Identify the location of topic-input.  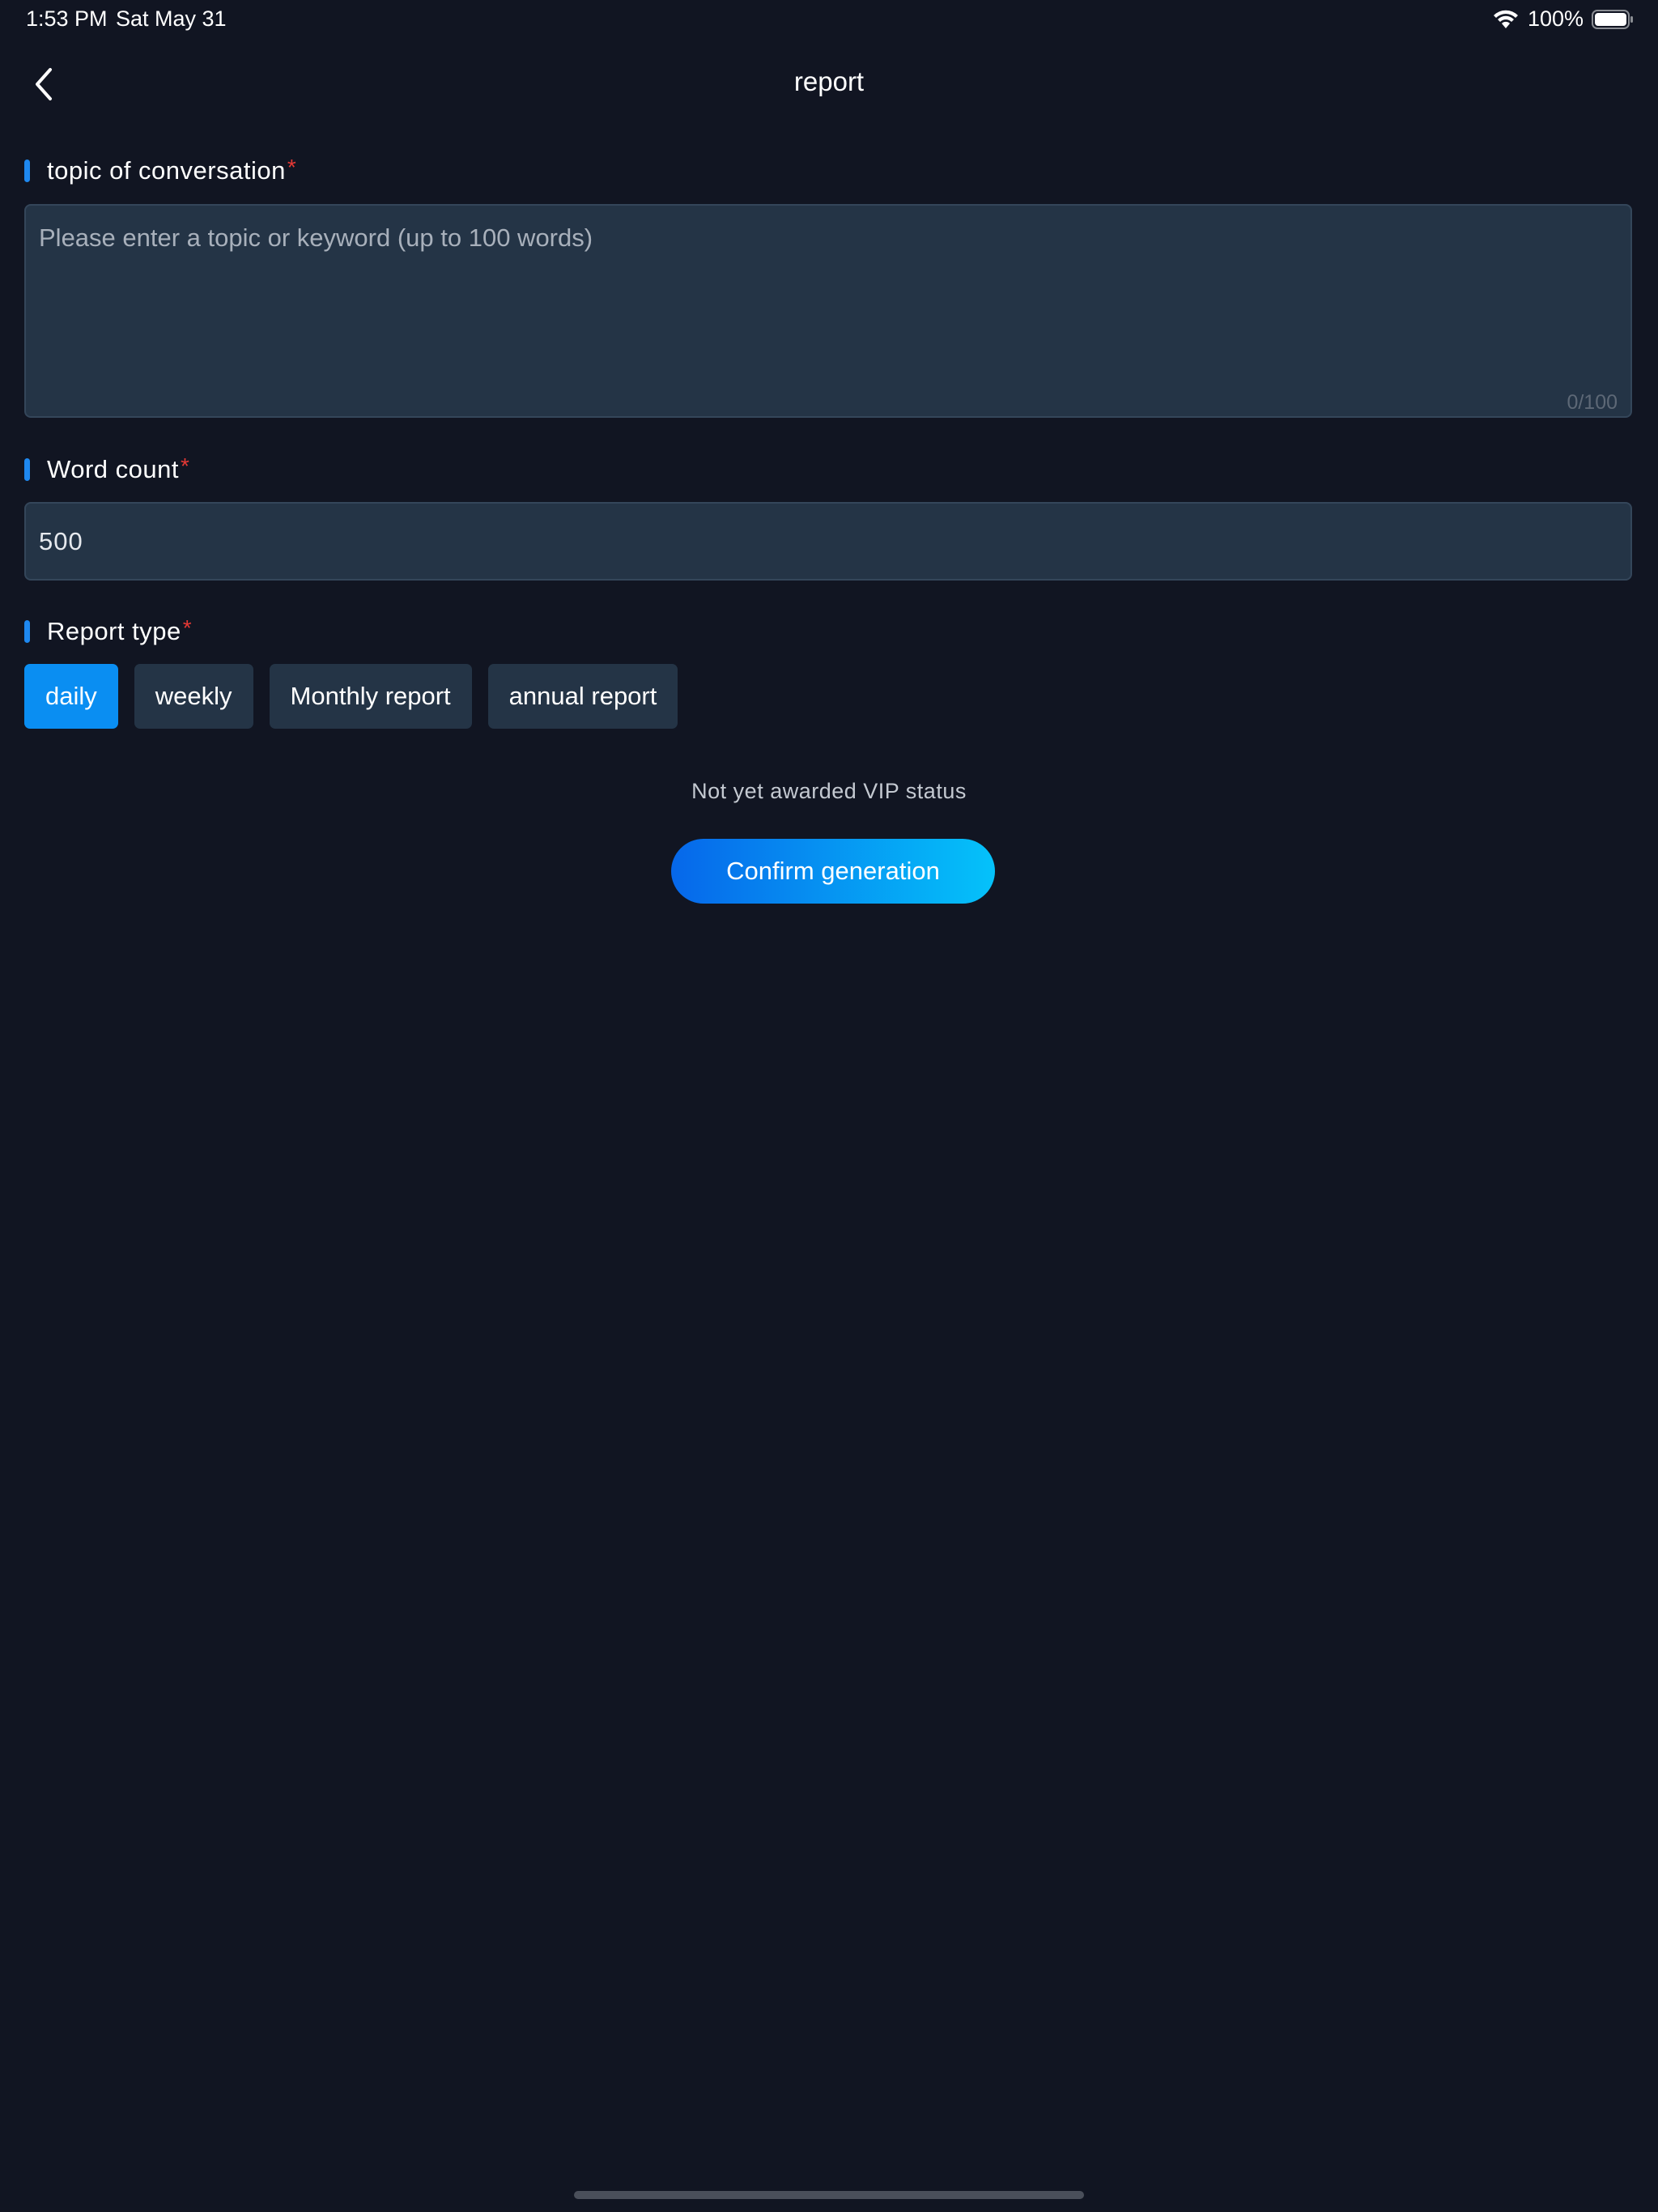
(828, 311).